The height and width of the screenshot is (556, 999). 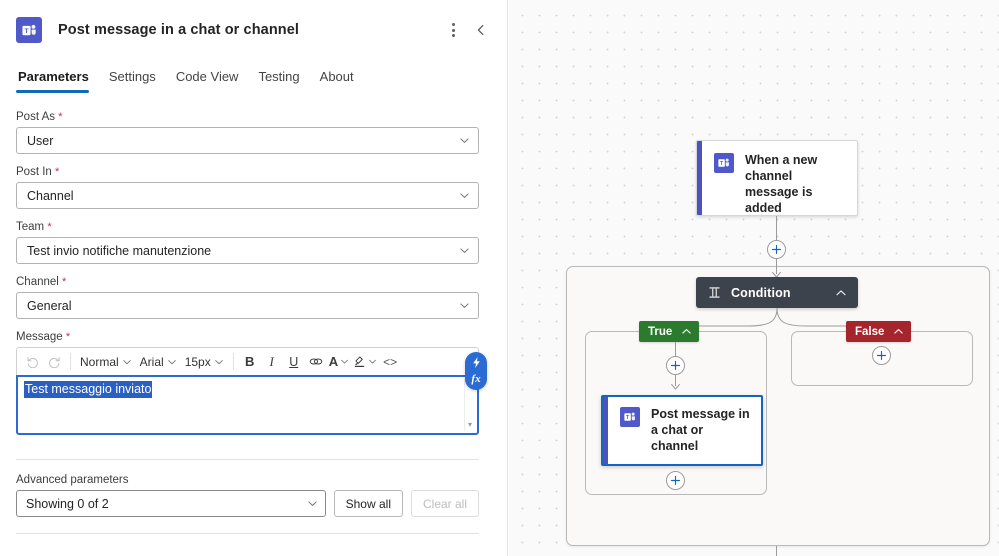 What do you see at coordinates (247, 250) in the screenshot?
I see `team-select: Test invio notifiche manutenzione` at bounding box center [247, 250].